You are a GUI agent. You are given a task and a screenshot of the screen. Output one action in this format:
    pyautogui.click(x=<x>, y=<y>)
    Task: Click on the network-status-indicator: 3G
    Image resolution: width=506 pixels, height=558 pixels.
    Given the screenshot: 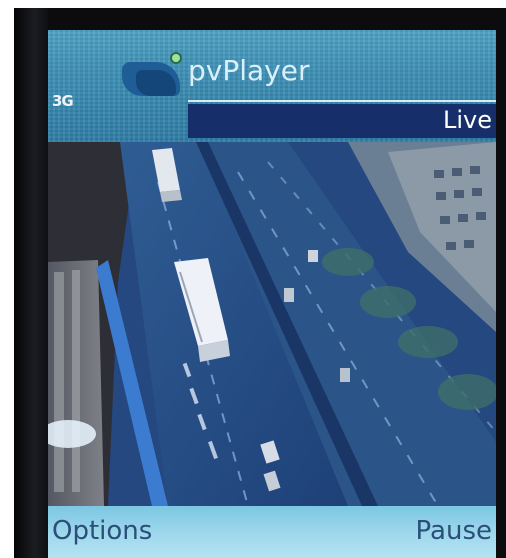 What is the action you would take?
    pyautogui.click(x=63, y=101)
    